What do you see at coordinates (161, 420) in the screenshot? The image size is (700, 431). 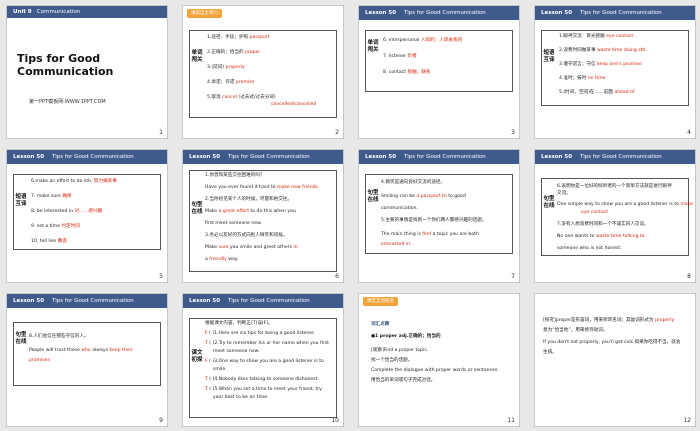 I see `page-number: 9` at bounding box center [161, 420].